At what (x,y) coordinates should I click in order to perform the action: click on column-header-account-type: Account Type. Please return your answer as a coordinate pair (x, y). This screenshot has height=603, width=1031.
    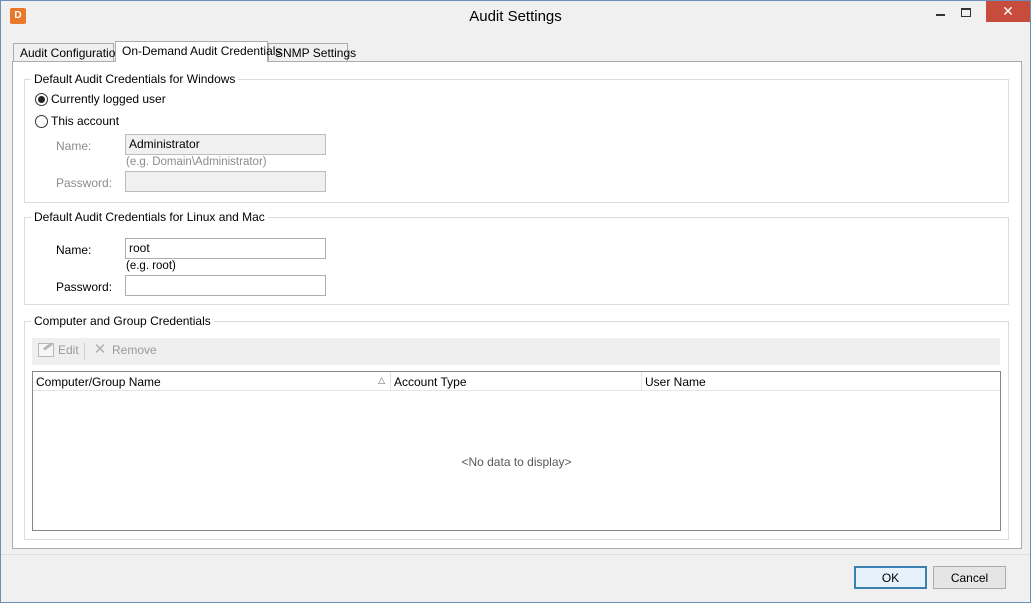
    Looking at the image, I should click on (516, 381).